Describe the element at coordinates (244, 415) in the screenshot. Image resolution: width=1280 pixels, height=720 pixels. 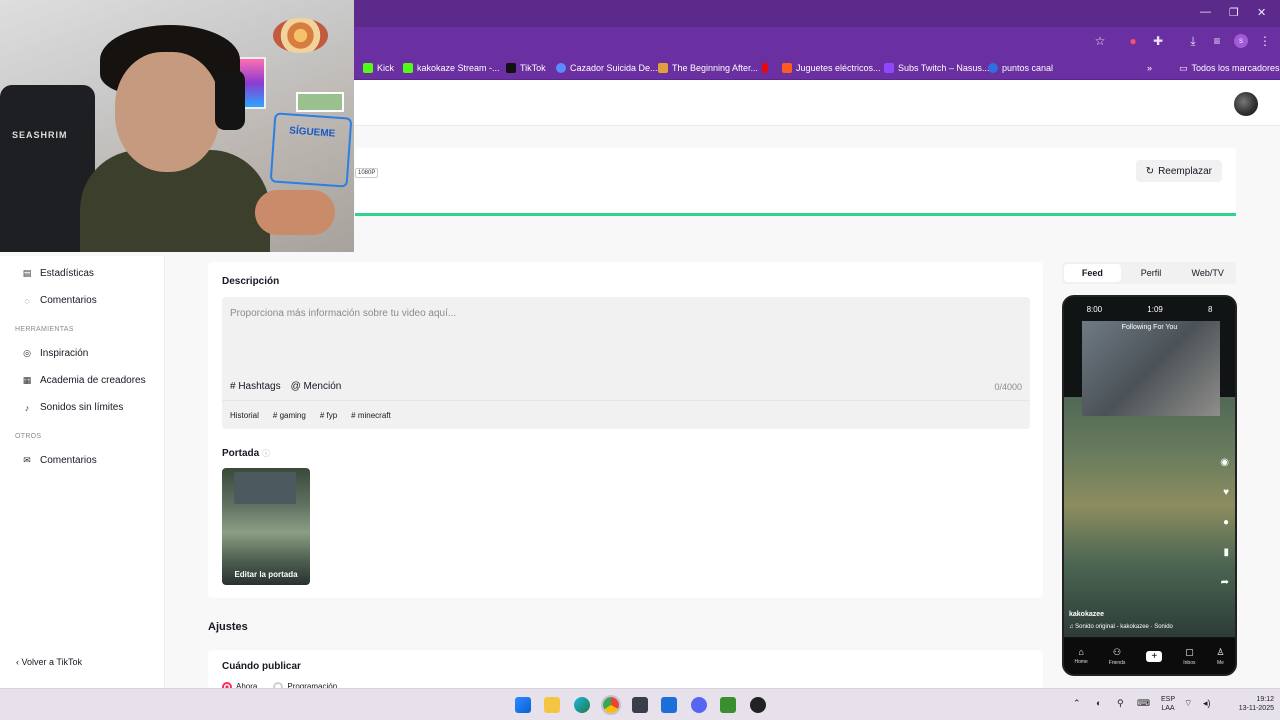
I see `tag-historial: Historial` at that location.